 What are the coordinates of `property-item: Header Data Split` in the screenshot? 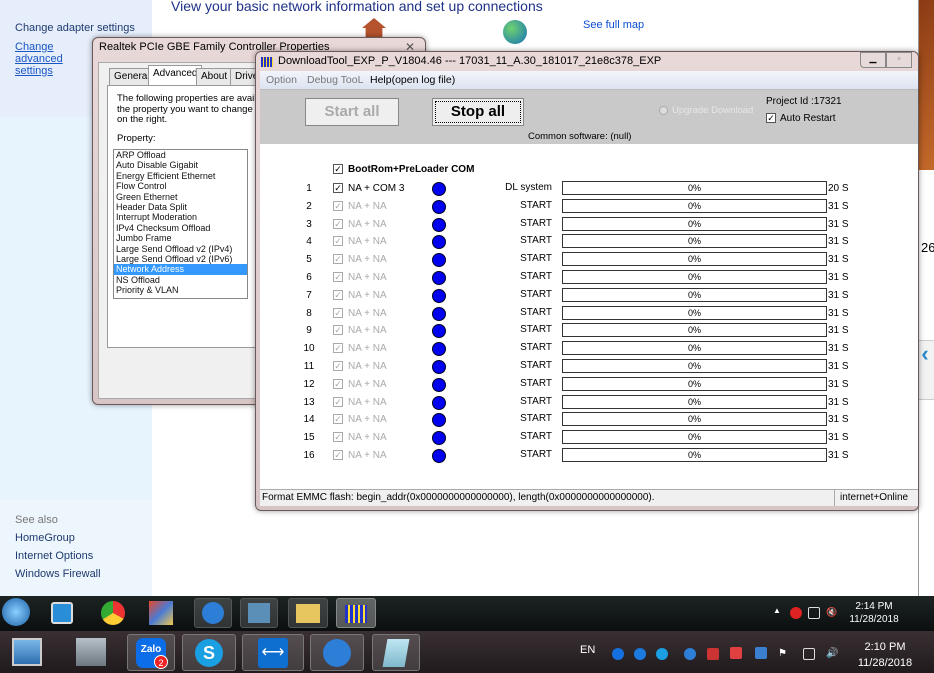 It's located at (180, 207).